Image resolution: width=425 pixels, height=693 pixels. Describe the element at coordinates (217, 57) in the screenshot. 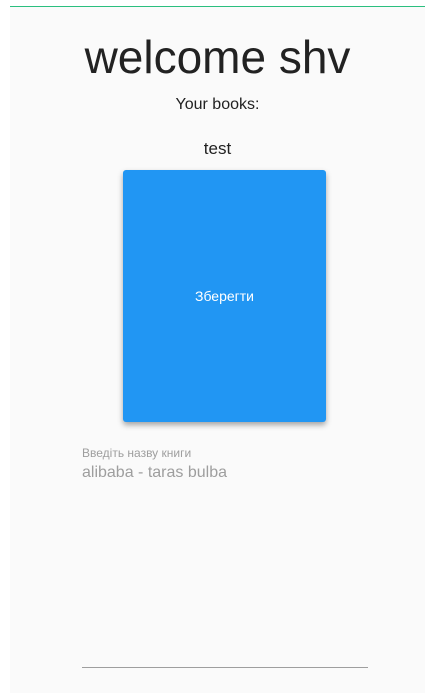

I see `welcome-heading: welcome shv` at that location.